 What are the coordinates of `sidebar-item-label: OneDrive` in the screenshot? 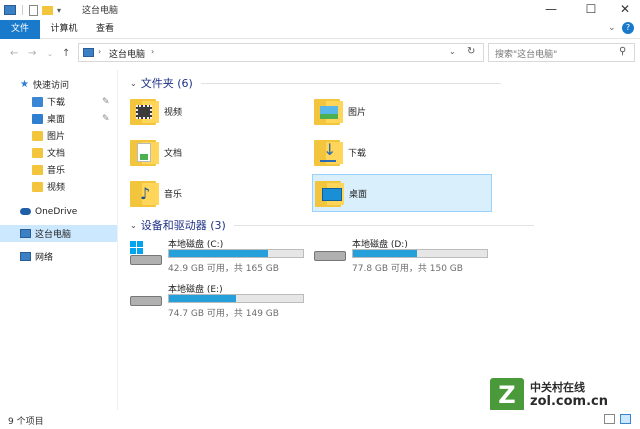 It's located at (56, 211).